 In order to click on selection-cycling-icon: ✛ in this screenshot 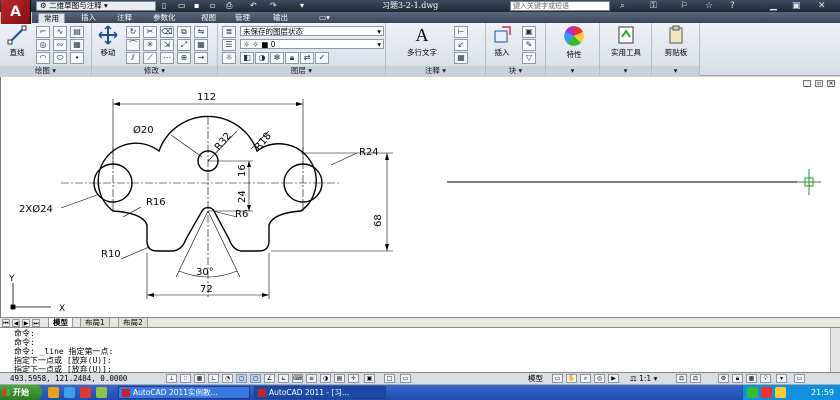, I will do `click(353, 378)`.